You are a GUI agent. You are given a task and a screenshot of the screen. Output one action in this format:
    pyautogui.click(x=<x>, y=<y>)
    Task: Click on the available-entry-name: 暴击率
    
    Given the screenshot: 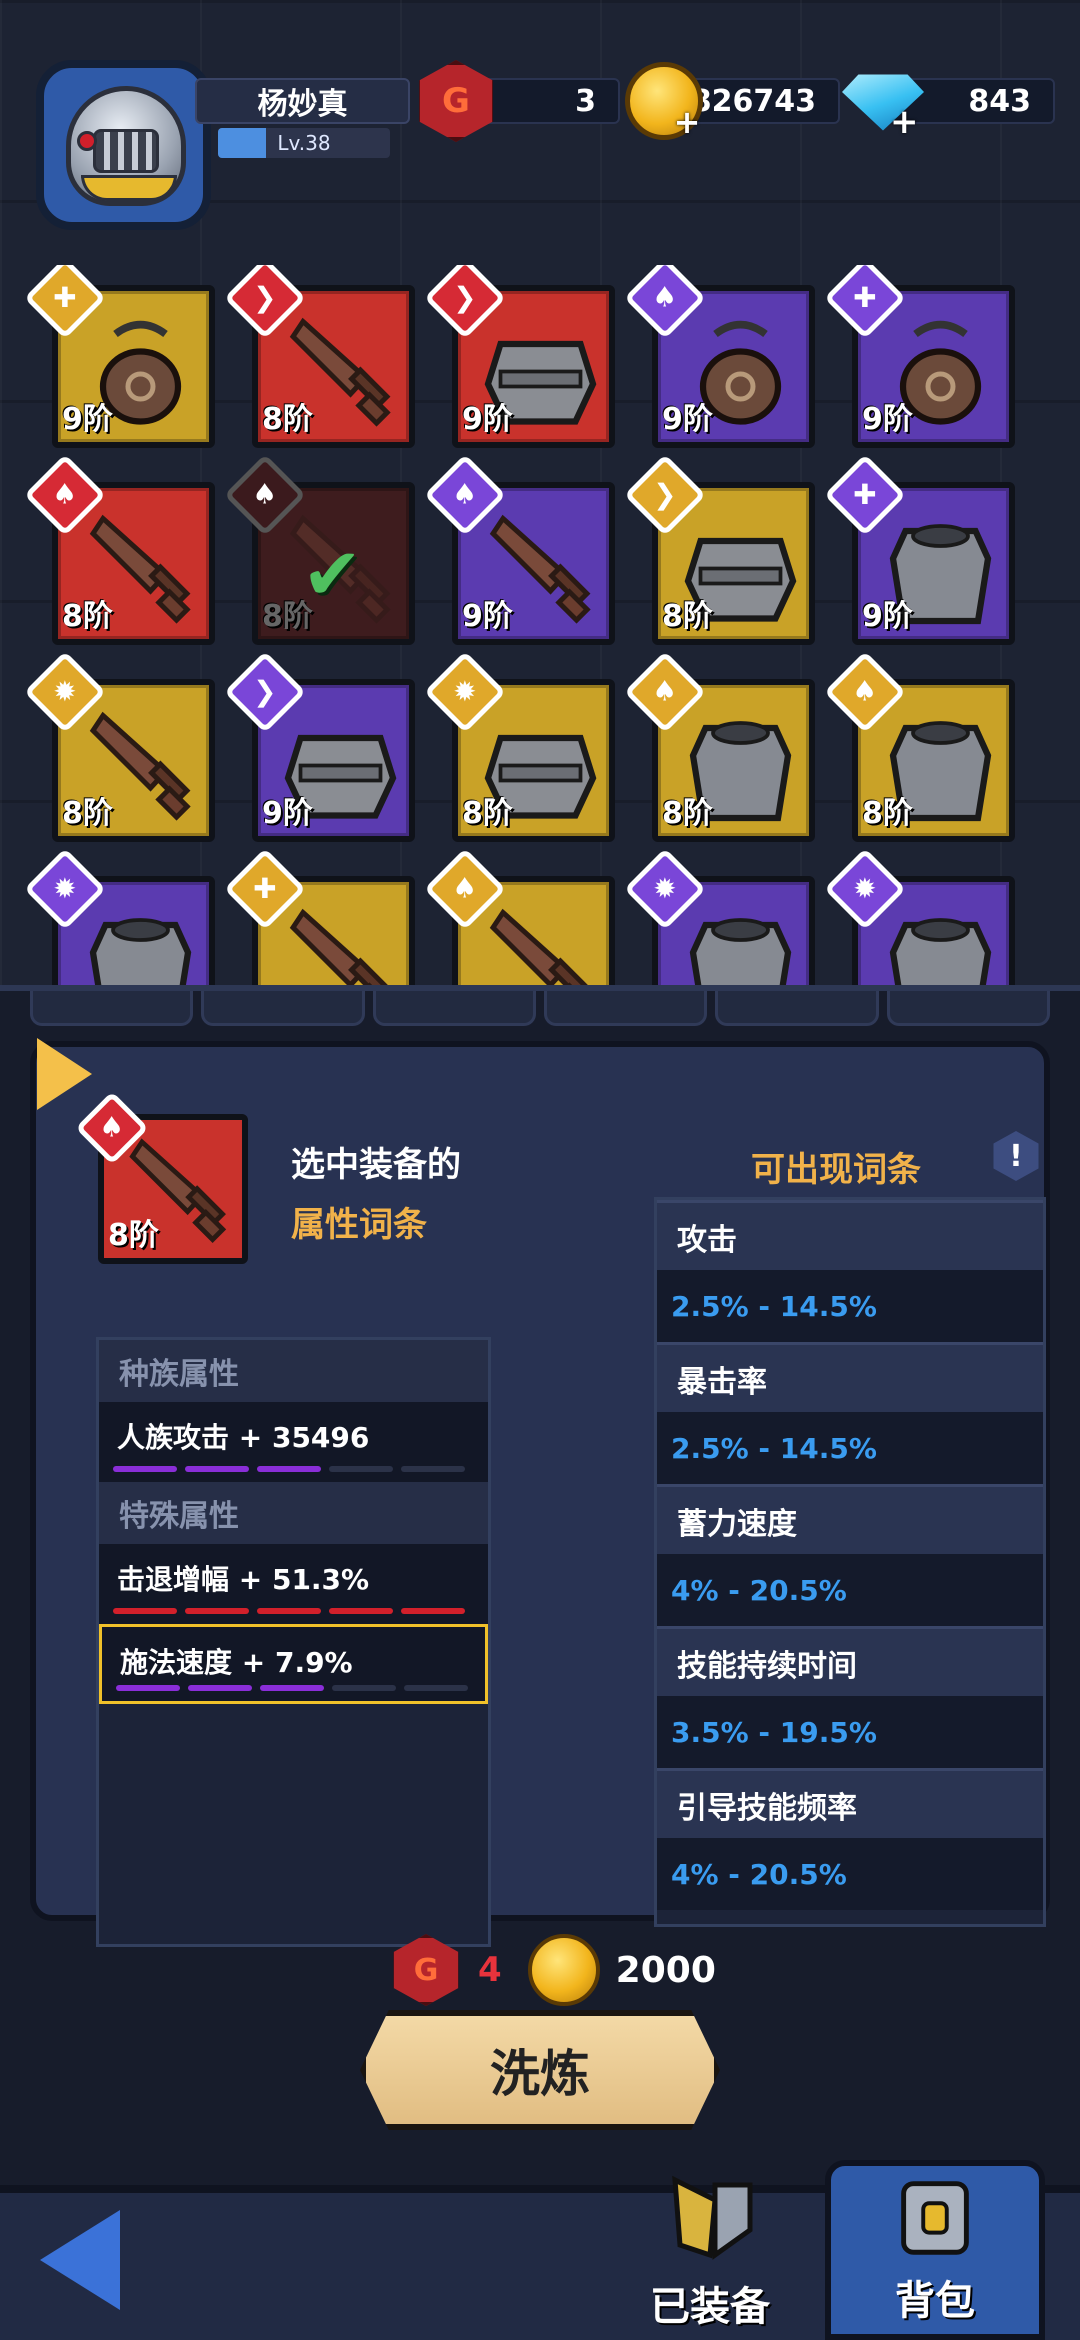 What is the action you would take?
    pyautogui.click(x=850, y=1377)
    